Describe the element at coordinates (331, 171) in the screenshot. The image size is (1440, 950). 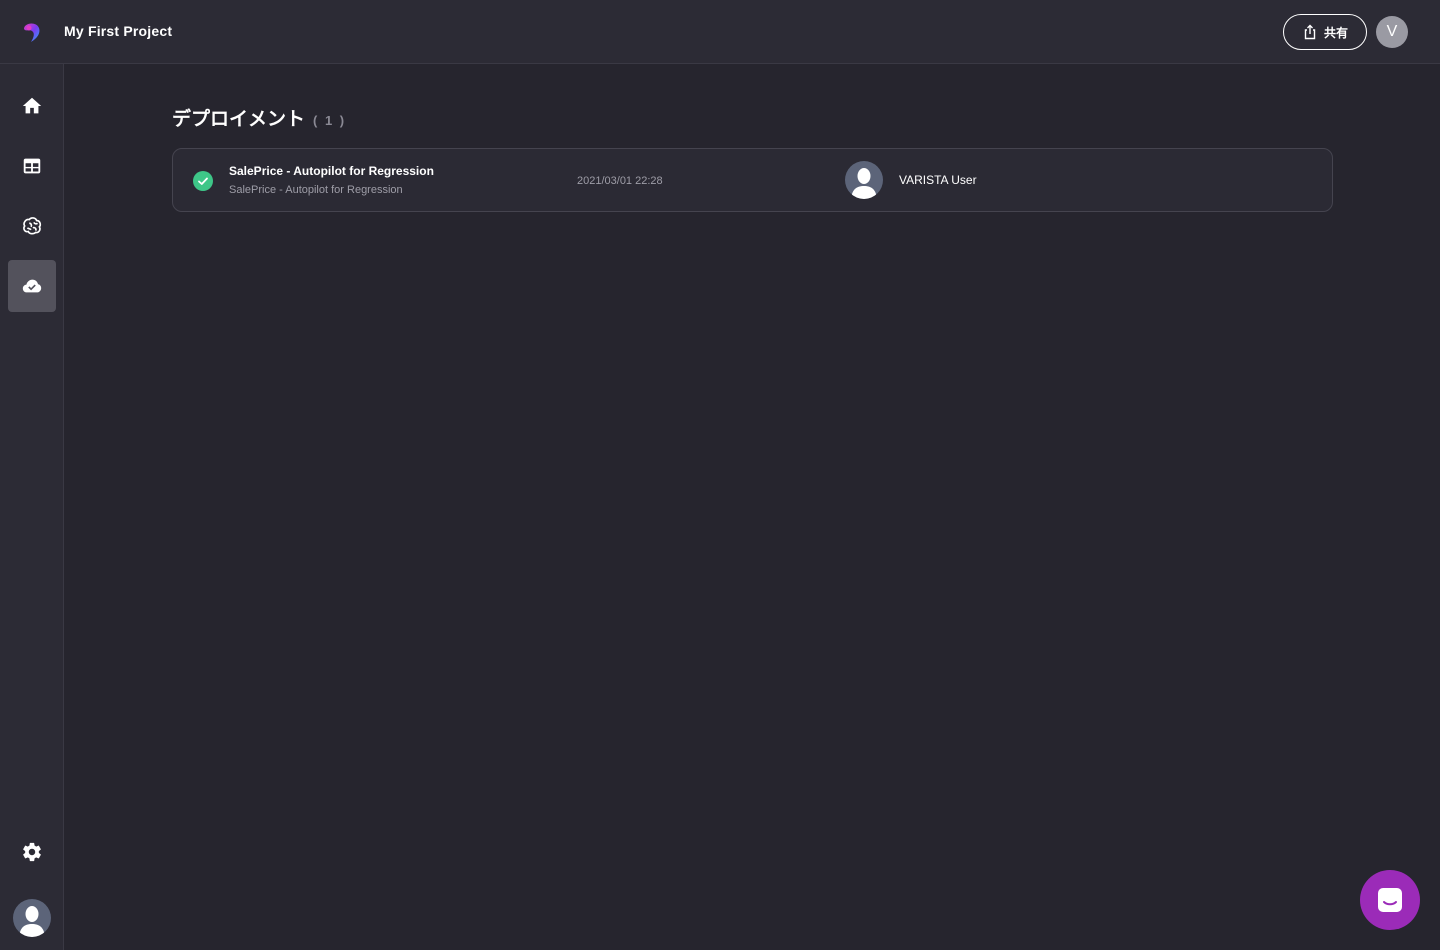
I see `deployment-title: SalePrice - Autopilot for Regression` at that location.